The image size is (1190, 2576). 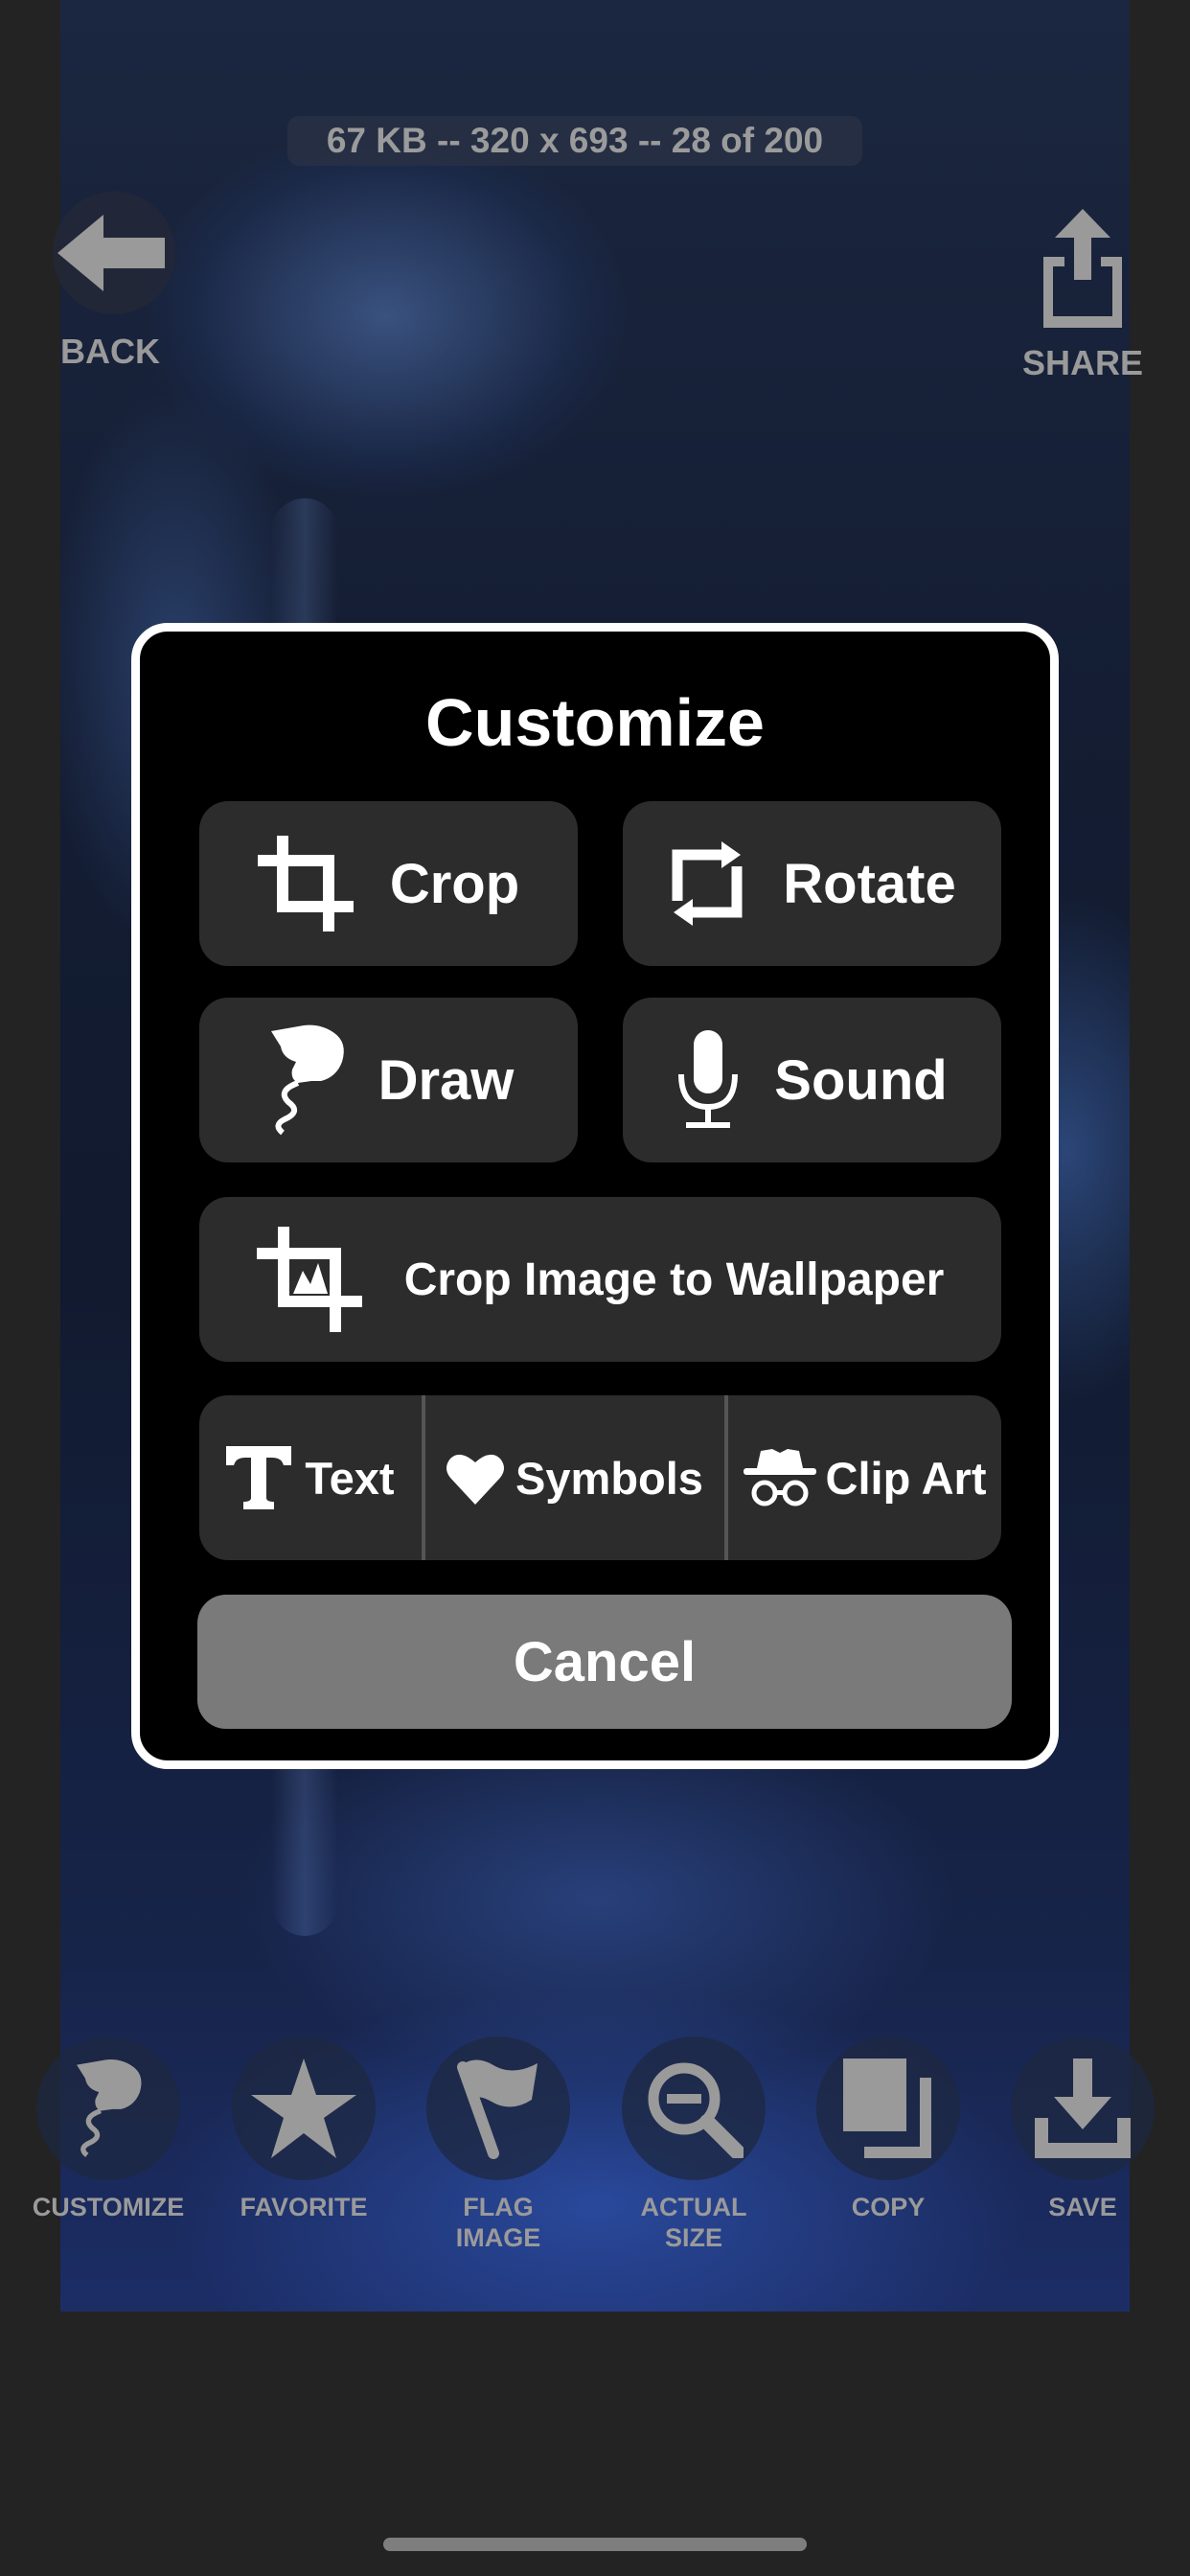 What do you see at coordinates (708, 883) in the screenshot?
I see `rotate-icon` at bounding box center [708, 883].